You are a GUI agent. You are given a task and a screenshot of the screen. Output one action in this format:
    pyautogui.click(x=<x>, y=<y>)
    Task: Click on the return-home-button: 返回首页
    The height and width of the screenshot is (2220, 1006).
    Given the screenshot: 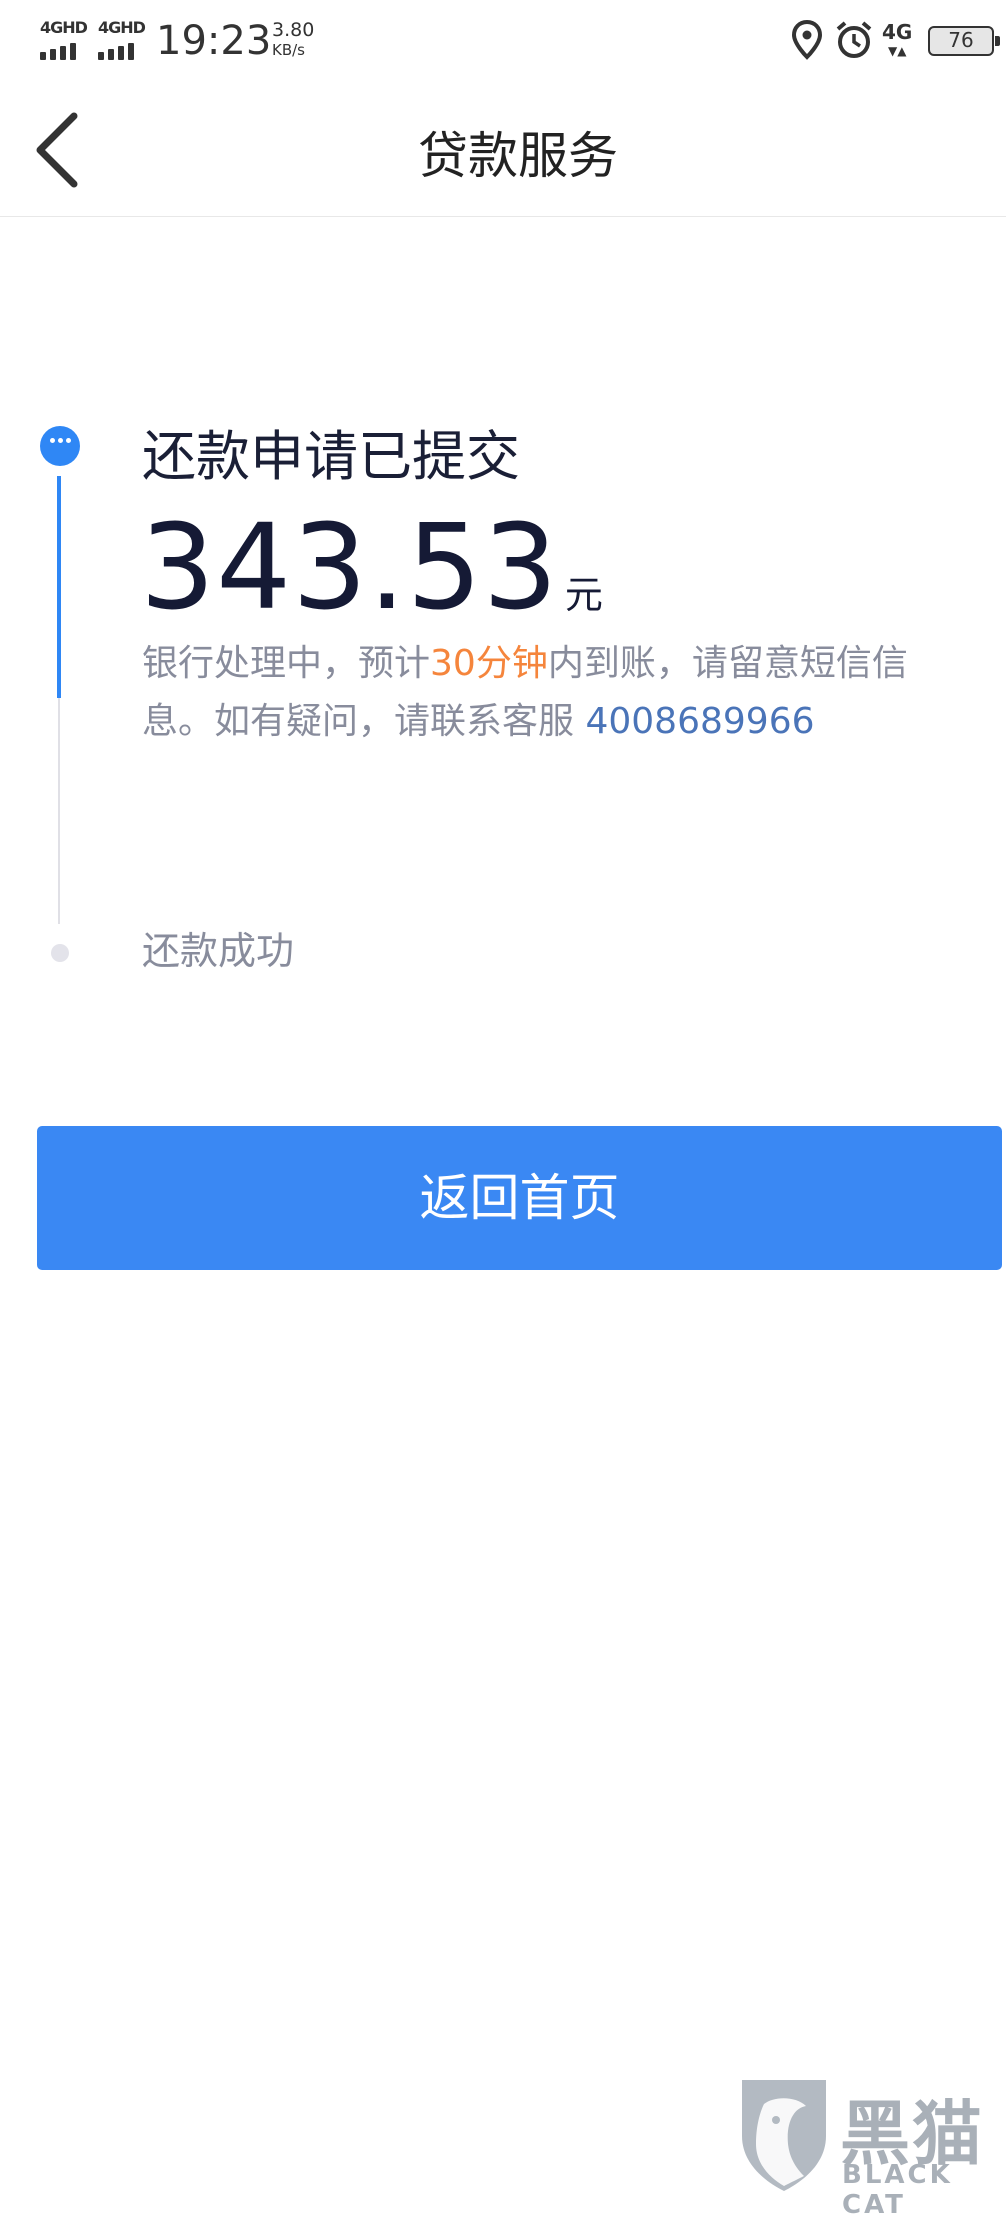 What is the action you would take?
    pyautogui.click(x=519, y=1198)
    